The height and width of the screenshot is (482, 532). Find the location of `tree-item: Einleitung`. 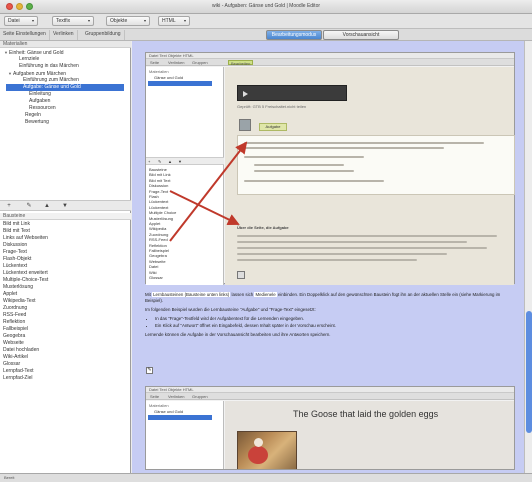

tree-item: Einleitung is located at coordinates (77, 94).